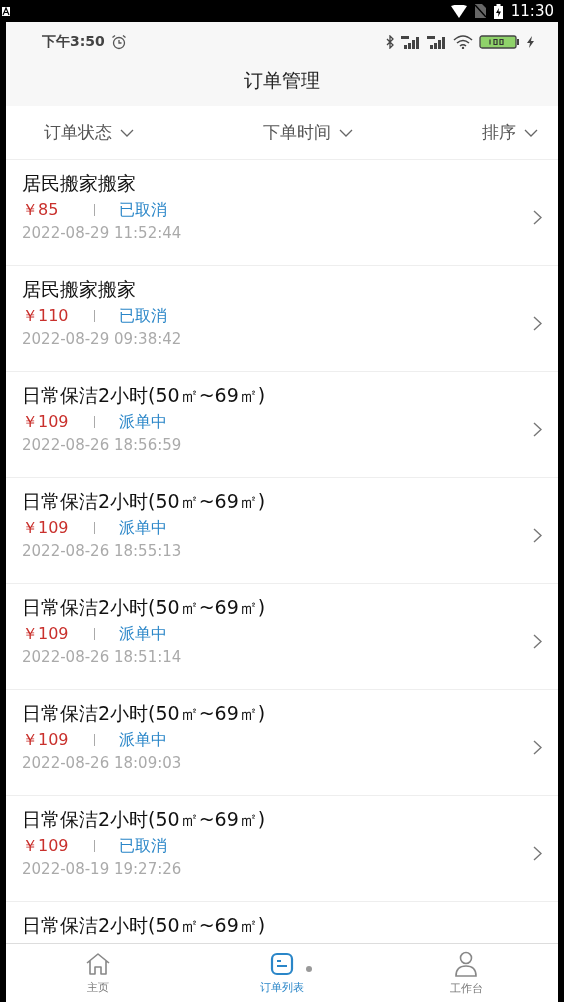 This screenshot has width=564, height=1002. Describe the element at coordinates (98, 963) in the screenshot. I see `home-icon` at that location.